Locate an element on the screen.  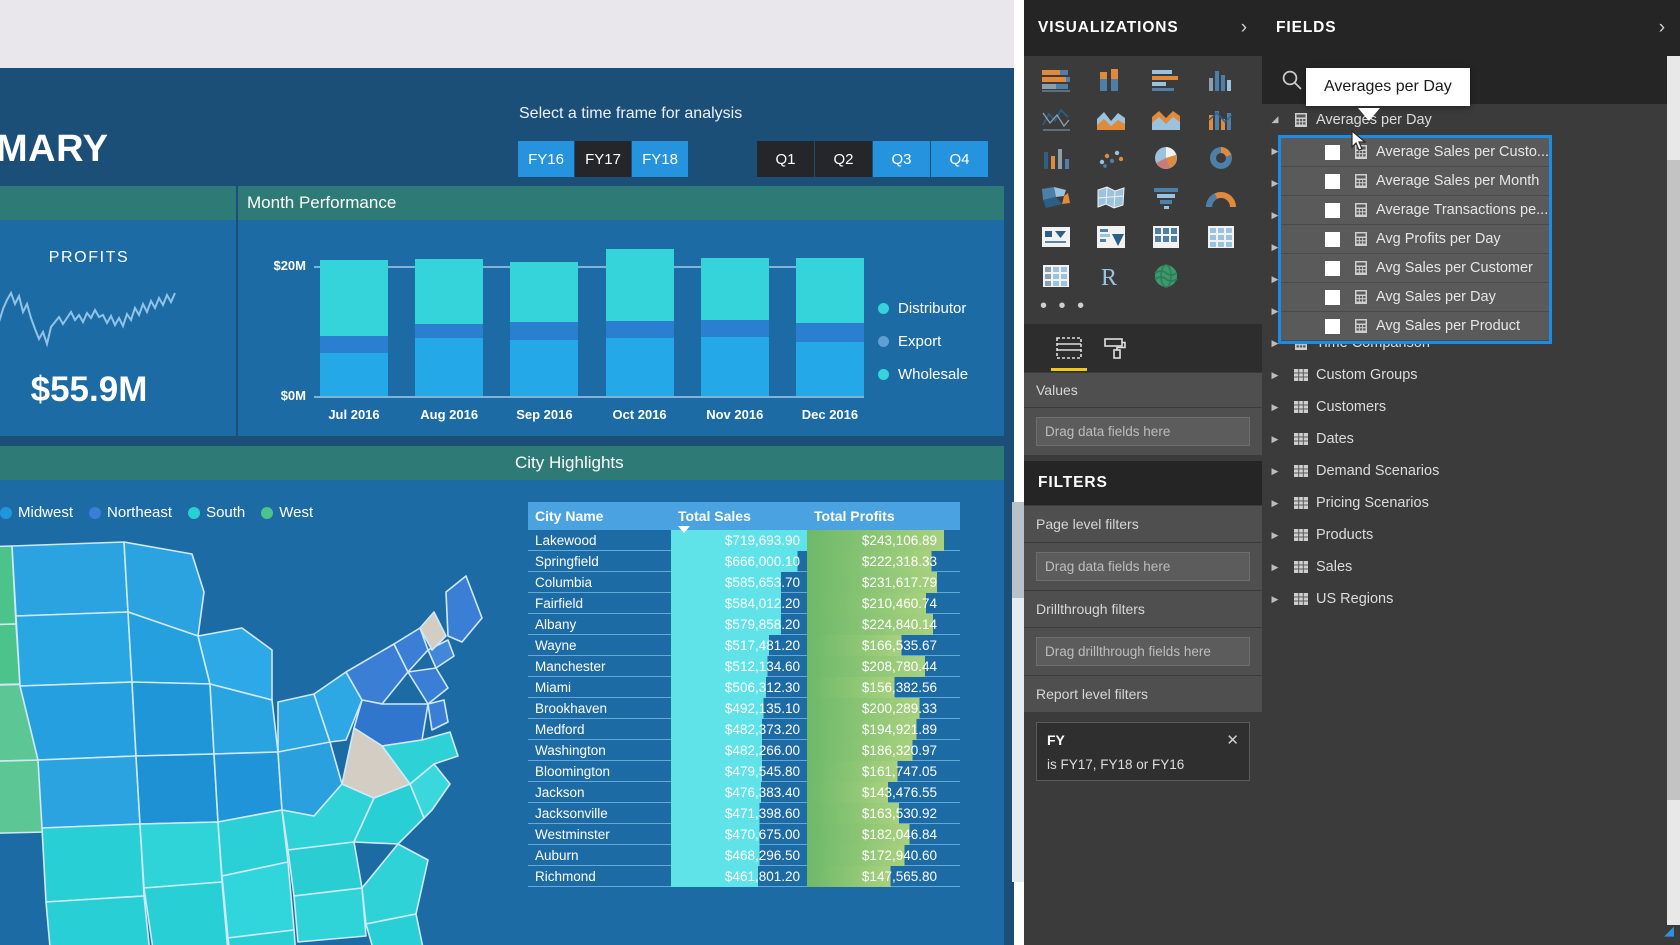
slicer-button-q2: Q2 is located at coordinates (844, 159).